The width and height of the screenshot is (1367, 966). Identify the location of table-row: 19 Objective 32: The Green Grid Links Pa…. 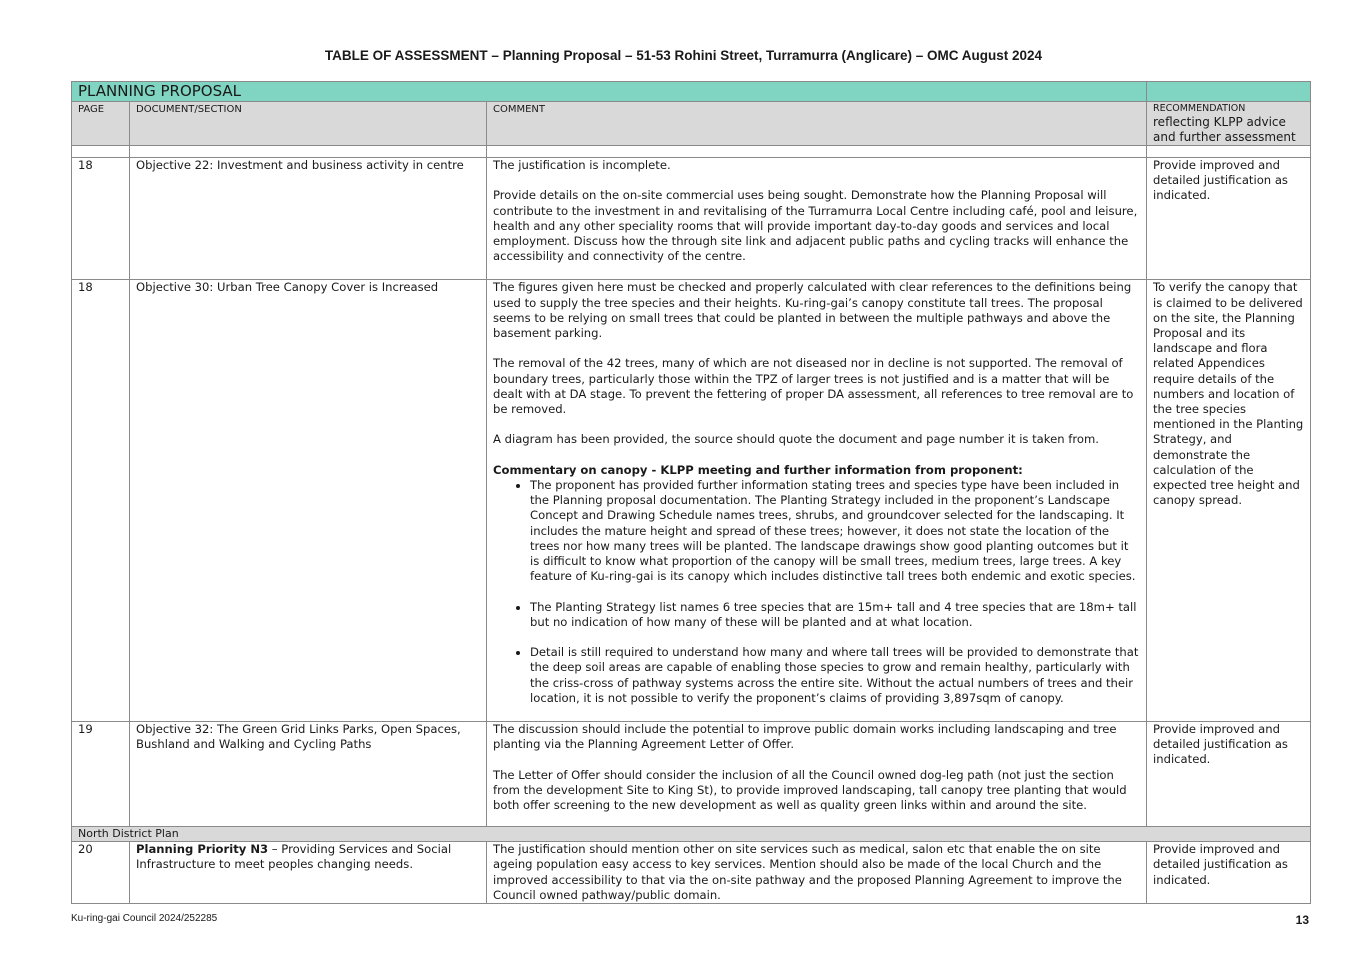
(691, 774).